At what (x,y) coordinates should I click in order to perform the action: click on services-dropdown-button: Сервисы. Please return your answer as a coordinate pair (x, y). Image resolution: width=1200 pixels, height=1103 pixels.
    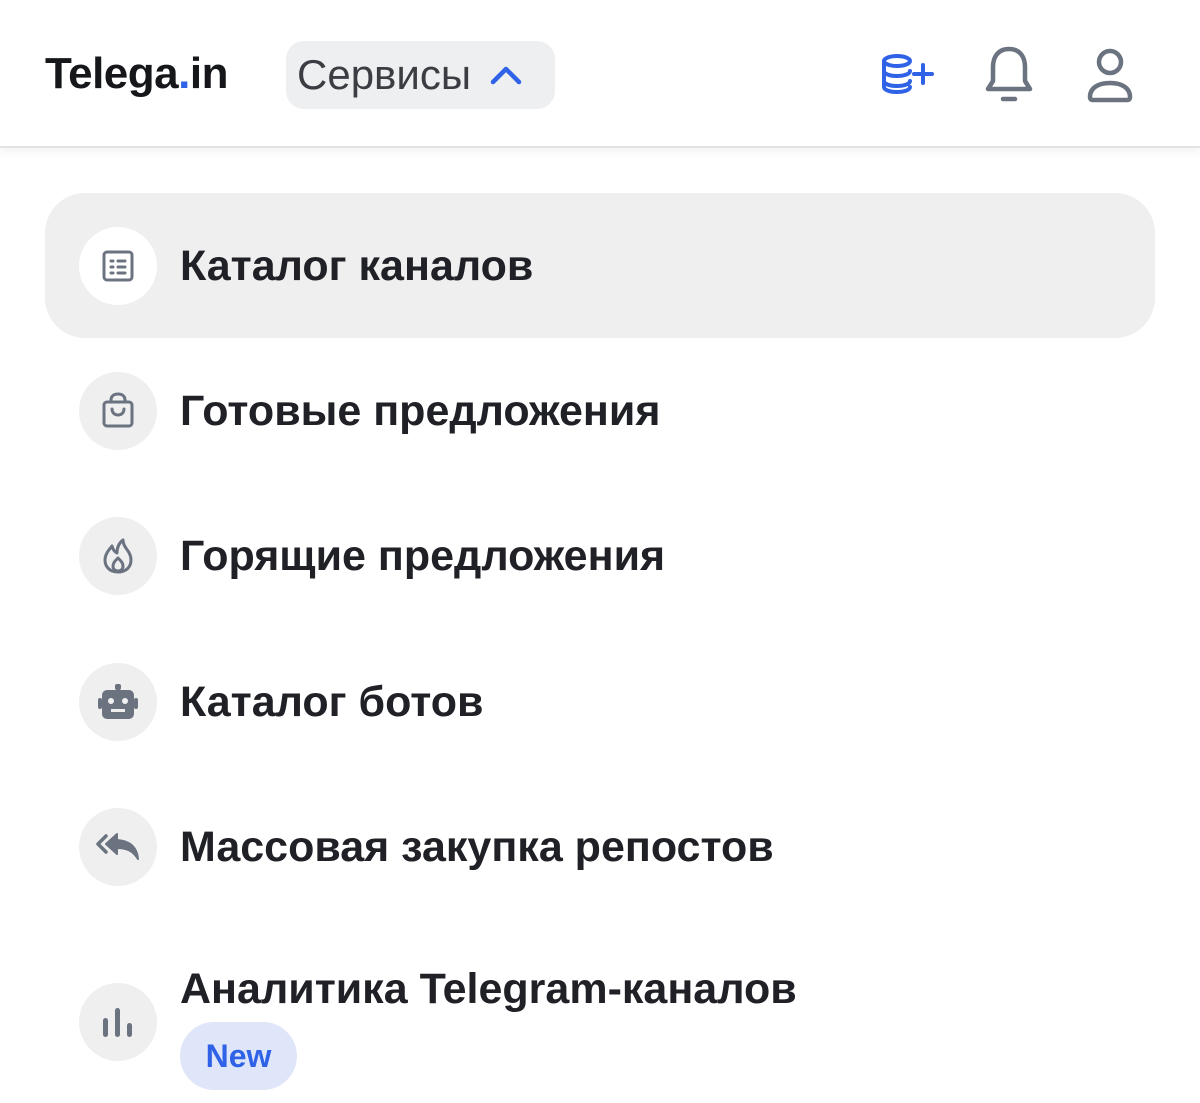
    Looking at the image, I should click on (420, 75).